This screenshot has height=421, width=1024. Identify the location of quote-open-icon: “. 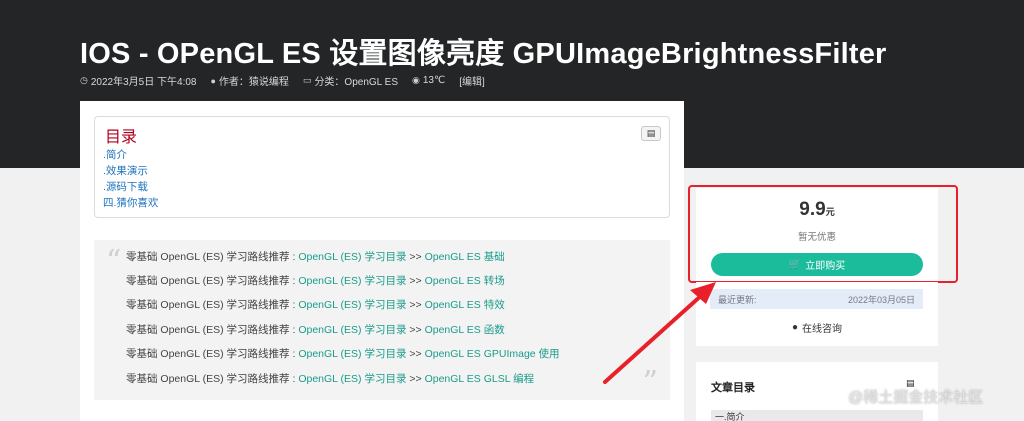
(114, 261).